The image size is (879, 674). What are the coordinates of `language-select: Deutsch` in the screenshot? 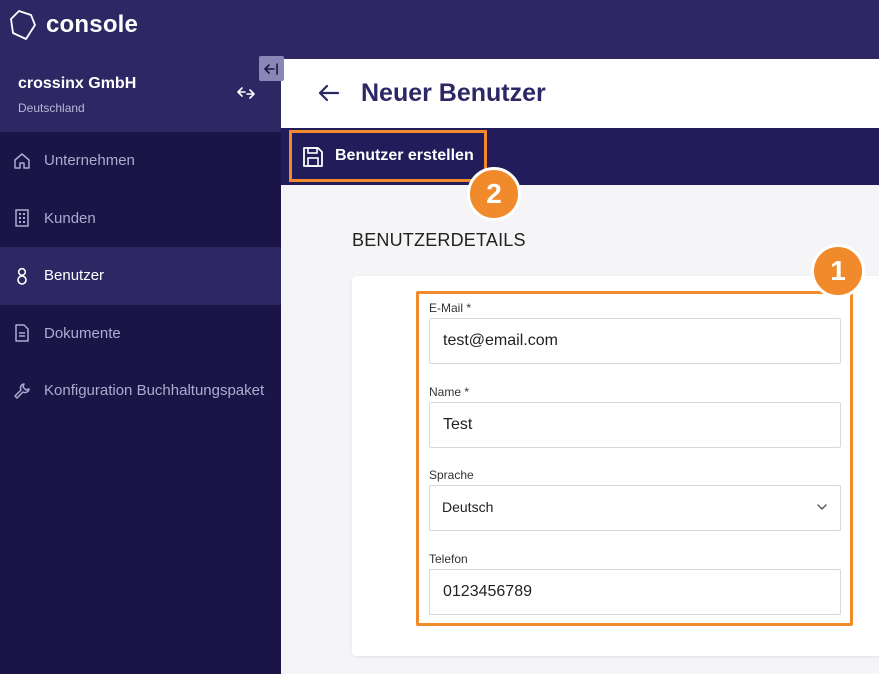 It's located at (635, 508).